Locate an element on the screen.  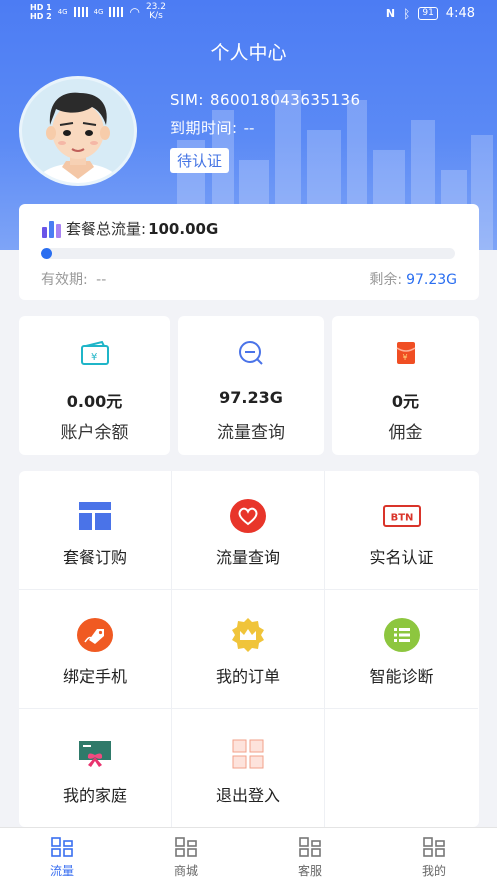
red-envelope-icon: ¥ is located at coordinates (405, 353).